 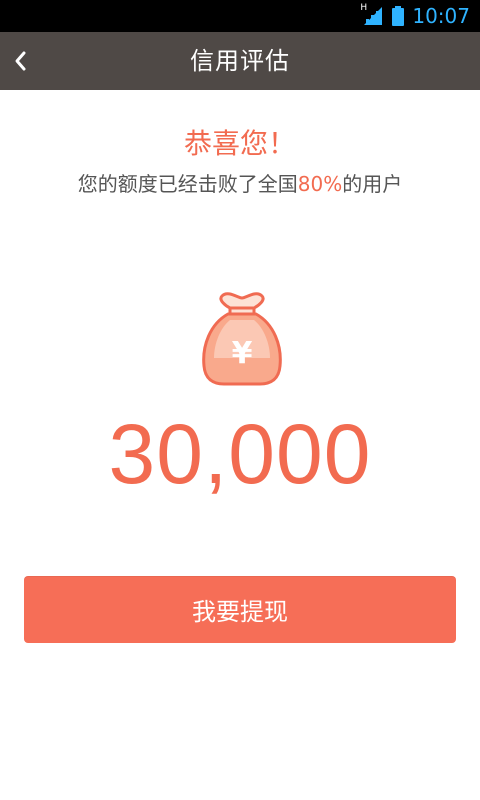 I want to click on withdraw-button-label: 我要提现, so click(x=240, y=612).